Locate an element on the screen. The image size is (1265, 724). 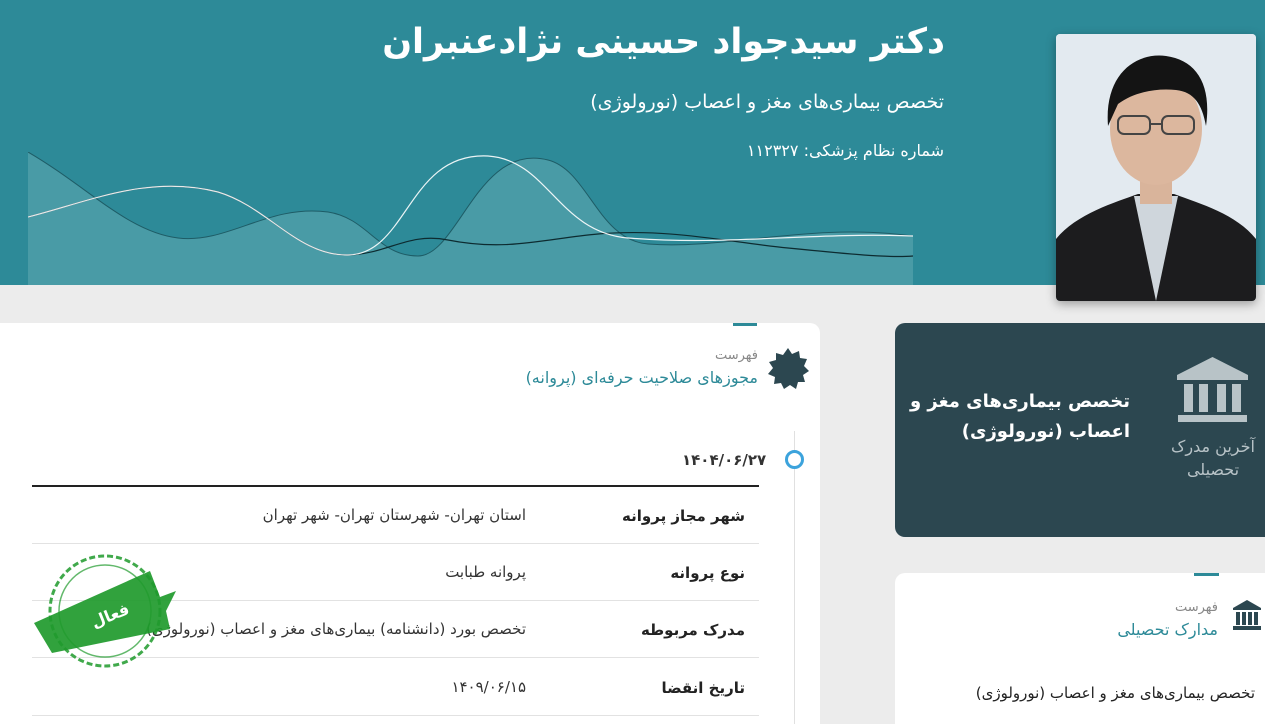
timeline-dot is located at coordinates (794, 459).